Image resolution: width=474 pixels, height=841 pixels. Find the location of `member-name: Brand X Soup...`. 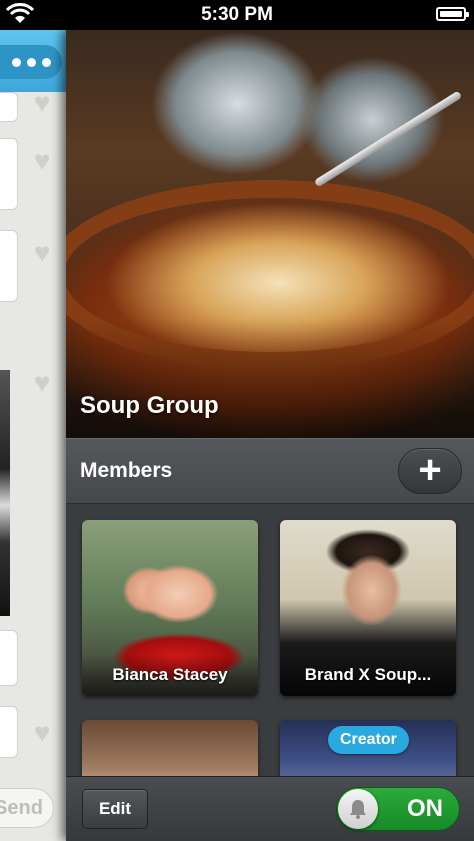

member-name: Brand X Soup... is located at coordinates (368, 675).